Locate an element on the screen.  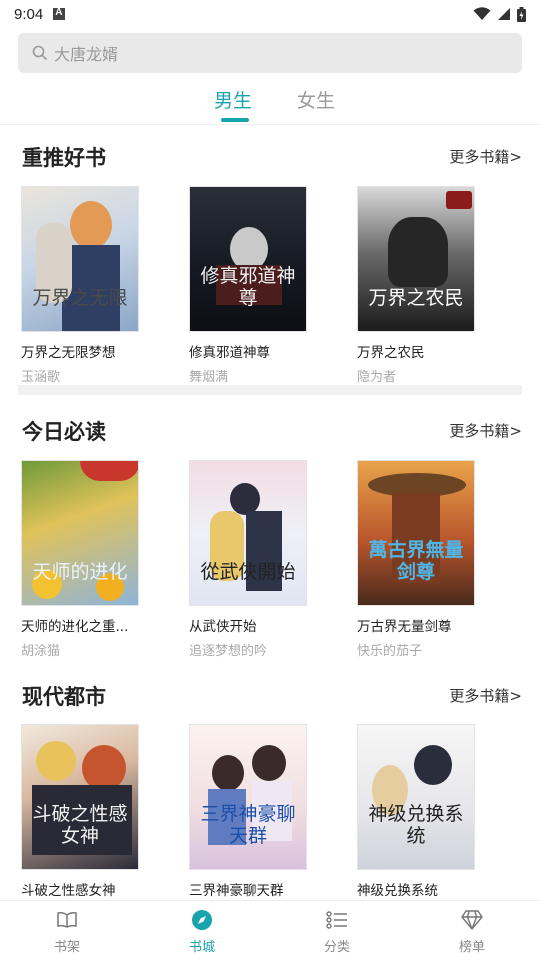
tab-indicator is located at coordinates (235, 120).